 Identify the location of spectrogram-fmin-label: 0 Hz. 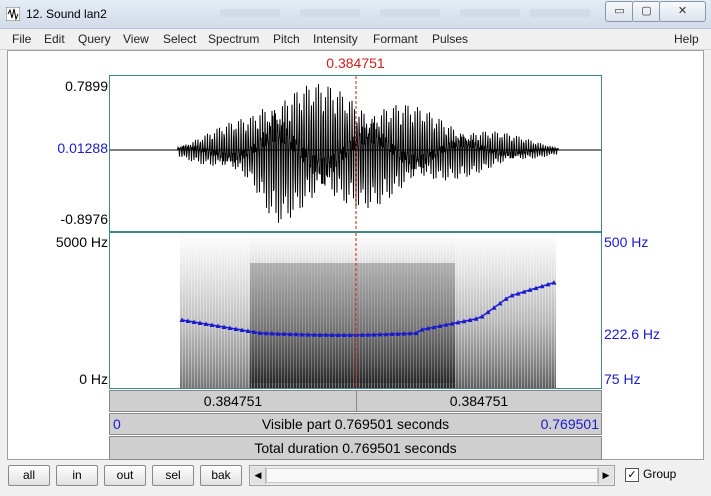
(93, 379).